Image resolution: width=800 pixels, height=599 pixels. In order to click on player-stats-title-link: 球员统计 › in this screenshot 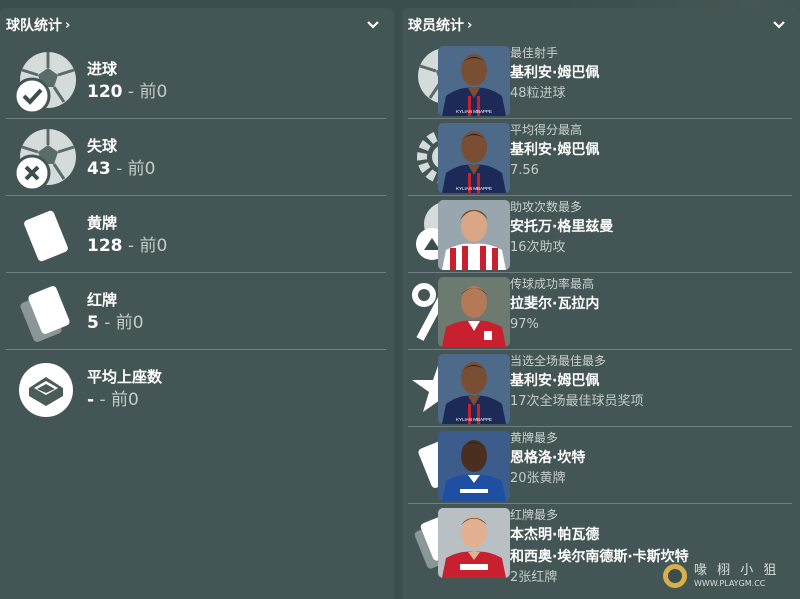, I will do `click(440, 25)`.